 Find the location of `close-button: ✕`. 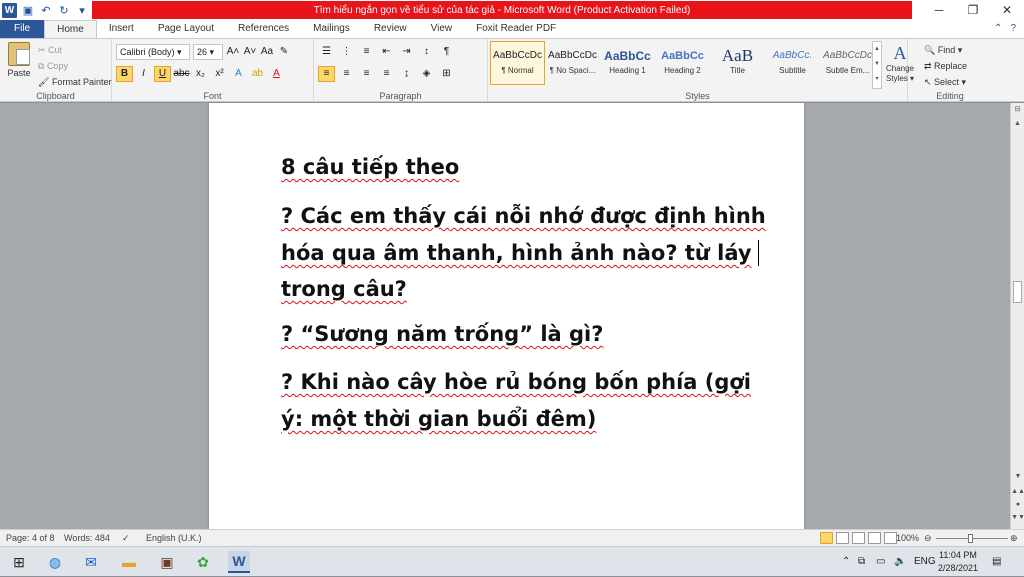

close-button: ✕ is located at coordinates (1007, 10).